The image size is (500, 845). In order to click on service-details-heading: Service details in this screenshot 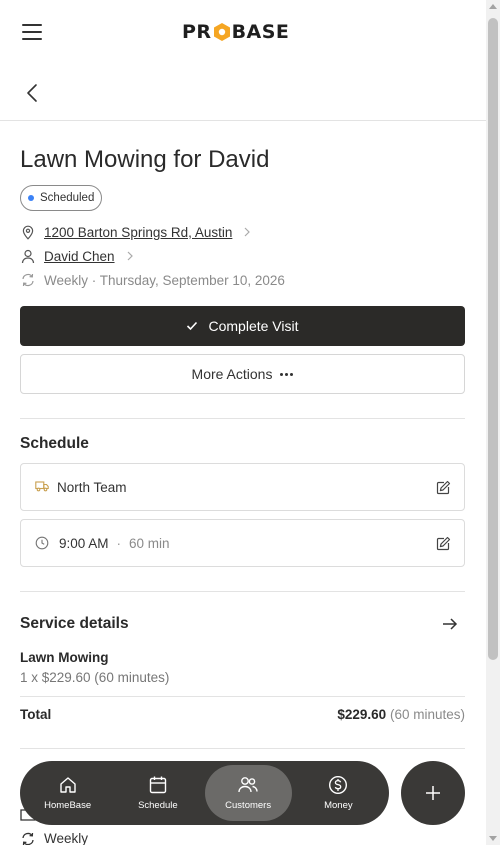, I will do `click(74, 624)`.